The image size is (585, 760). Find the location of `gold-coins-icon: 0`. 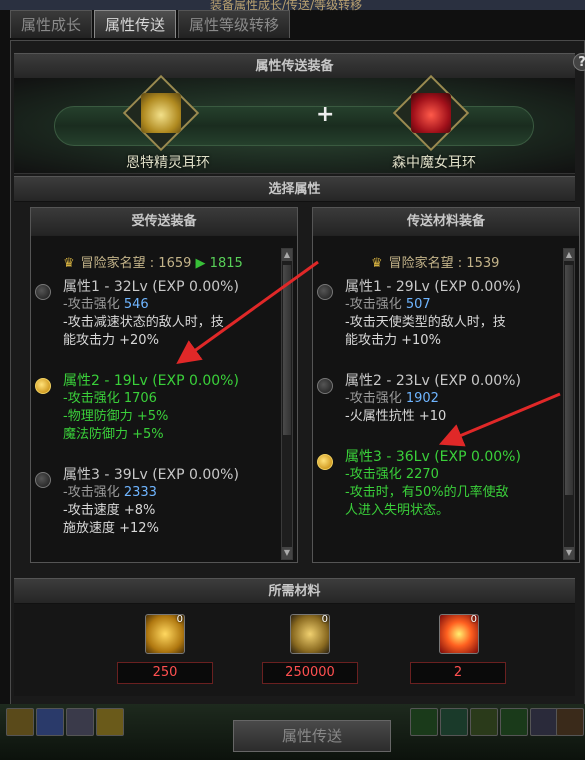

gold-coins-icon: 0 is located at coordinates (310, 634).